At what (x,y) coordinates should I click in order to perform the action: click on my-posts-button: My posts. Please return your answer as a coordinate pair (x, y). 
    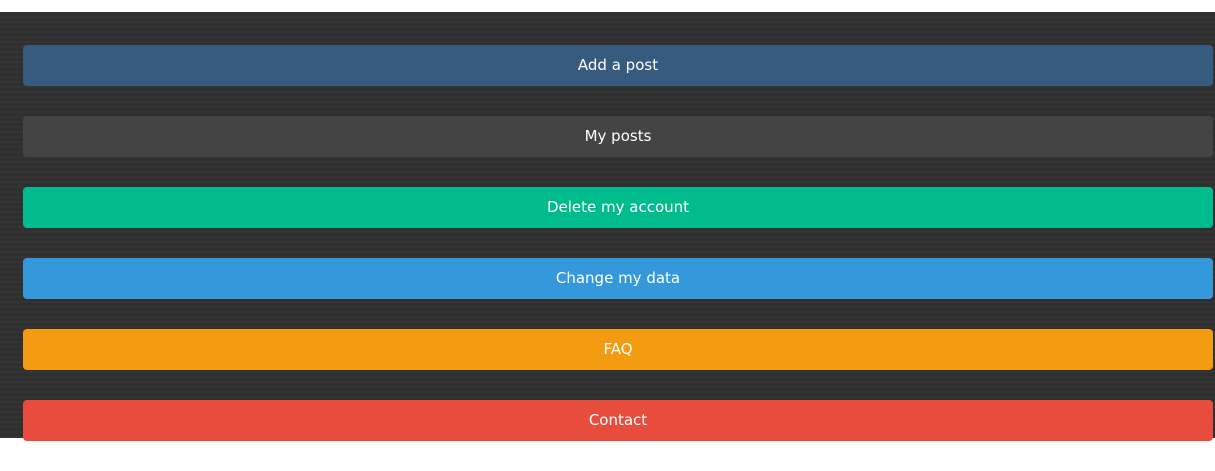
    Looking at the image, I should click on (618, 136).